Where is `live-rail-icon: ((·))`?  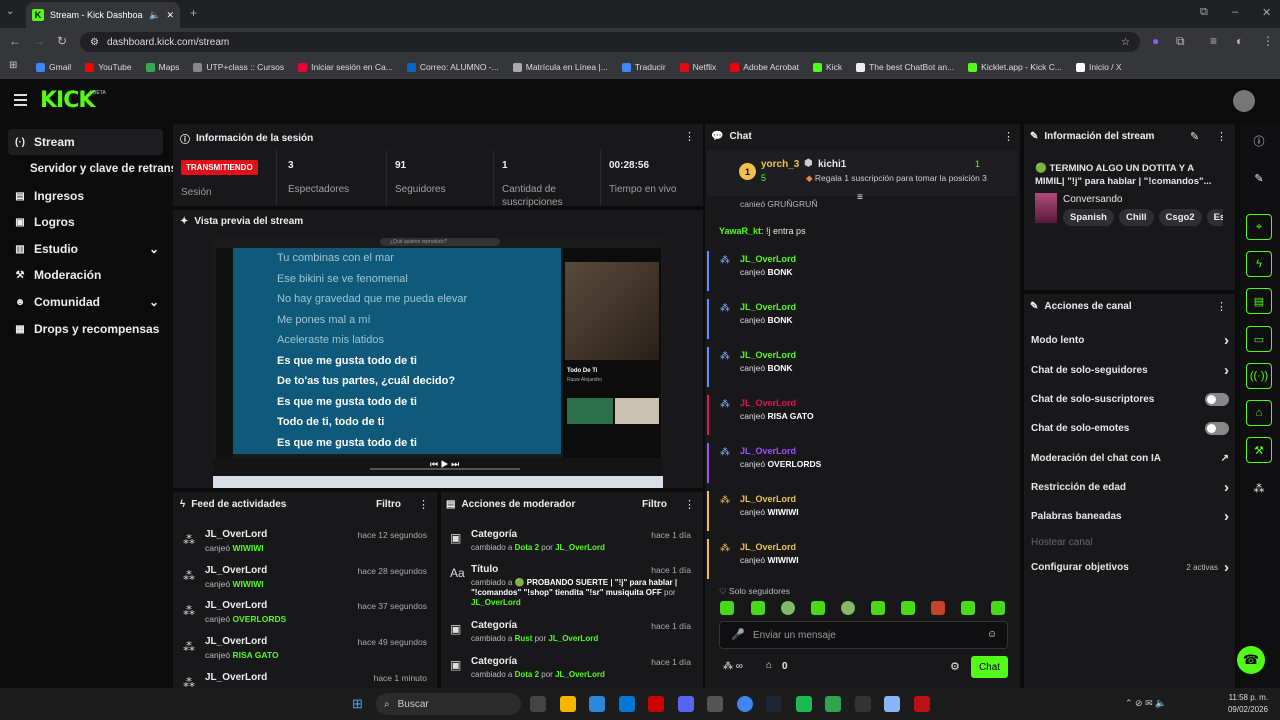 live-rail-icon: ((·)) is located at coordinates (1259, 376).